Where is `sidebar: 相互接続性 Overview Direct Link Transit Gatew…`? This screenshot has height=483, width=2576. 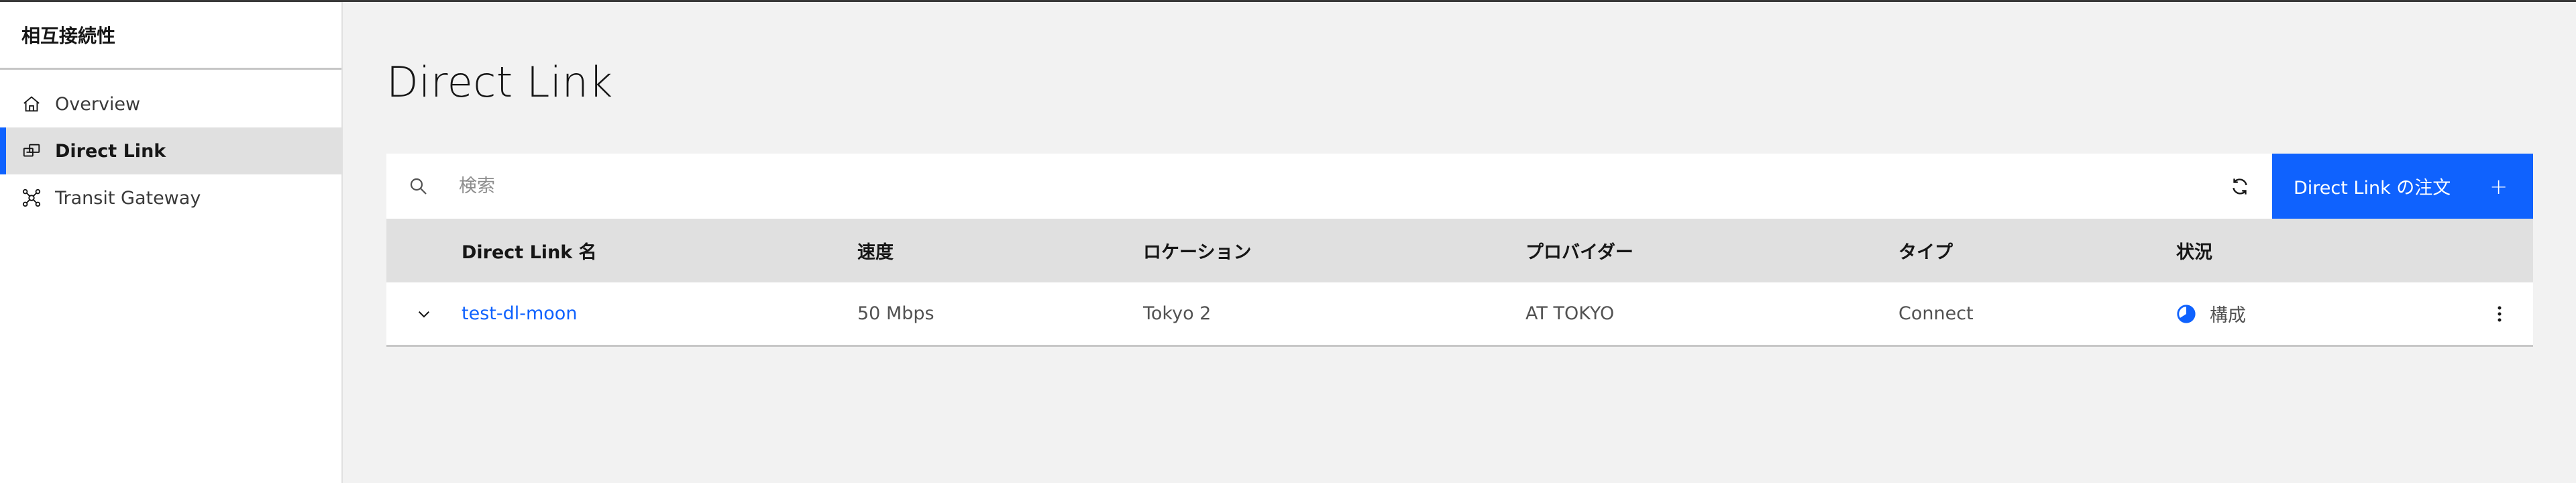 sidebar: 相互接続性 Overview Direct Link Transit Gatew… is located at coordinates (171, 242).